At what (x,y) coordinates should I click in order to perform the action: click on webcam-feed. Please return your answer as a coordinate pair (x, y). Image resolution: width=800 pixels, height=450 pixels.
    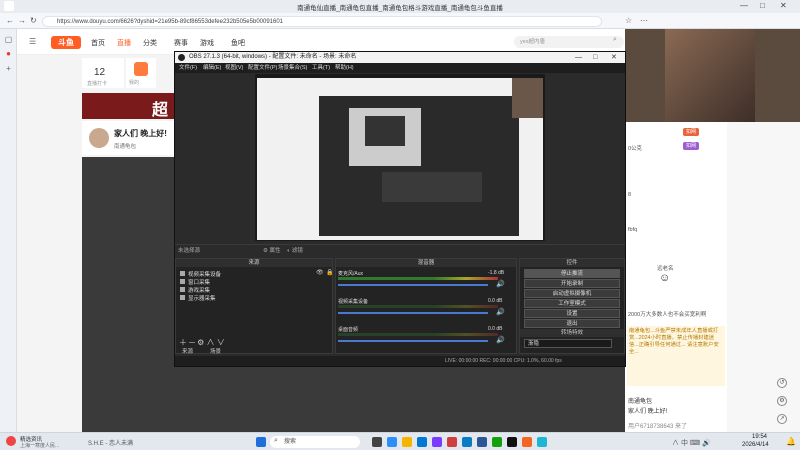
    Looking at the image, I should click on (712, 75).